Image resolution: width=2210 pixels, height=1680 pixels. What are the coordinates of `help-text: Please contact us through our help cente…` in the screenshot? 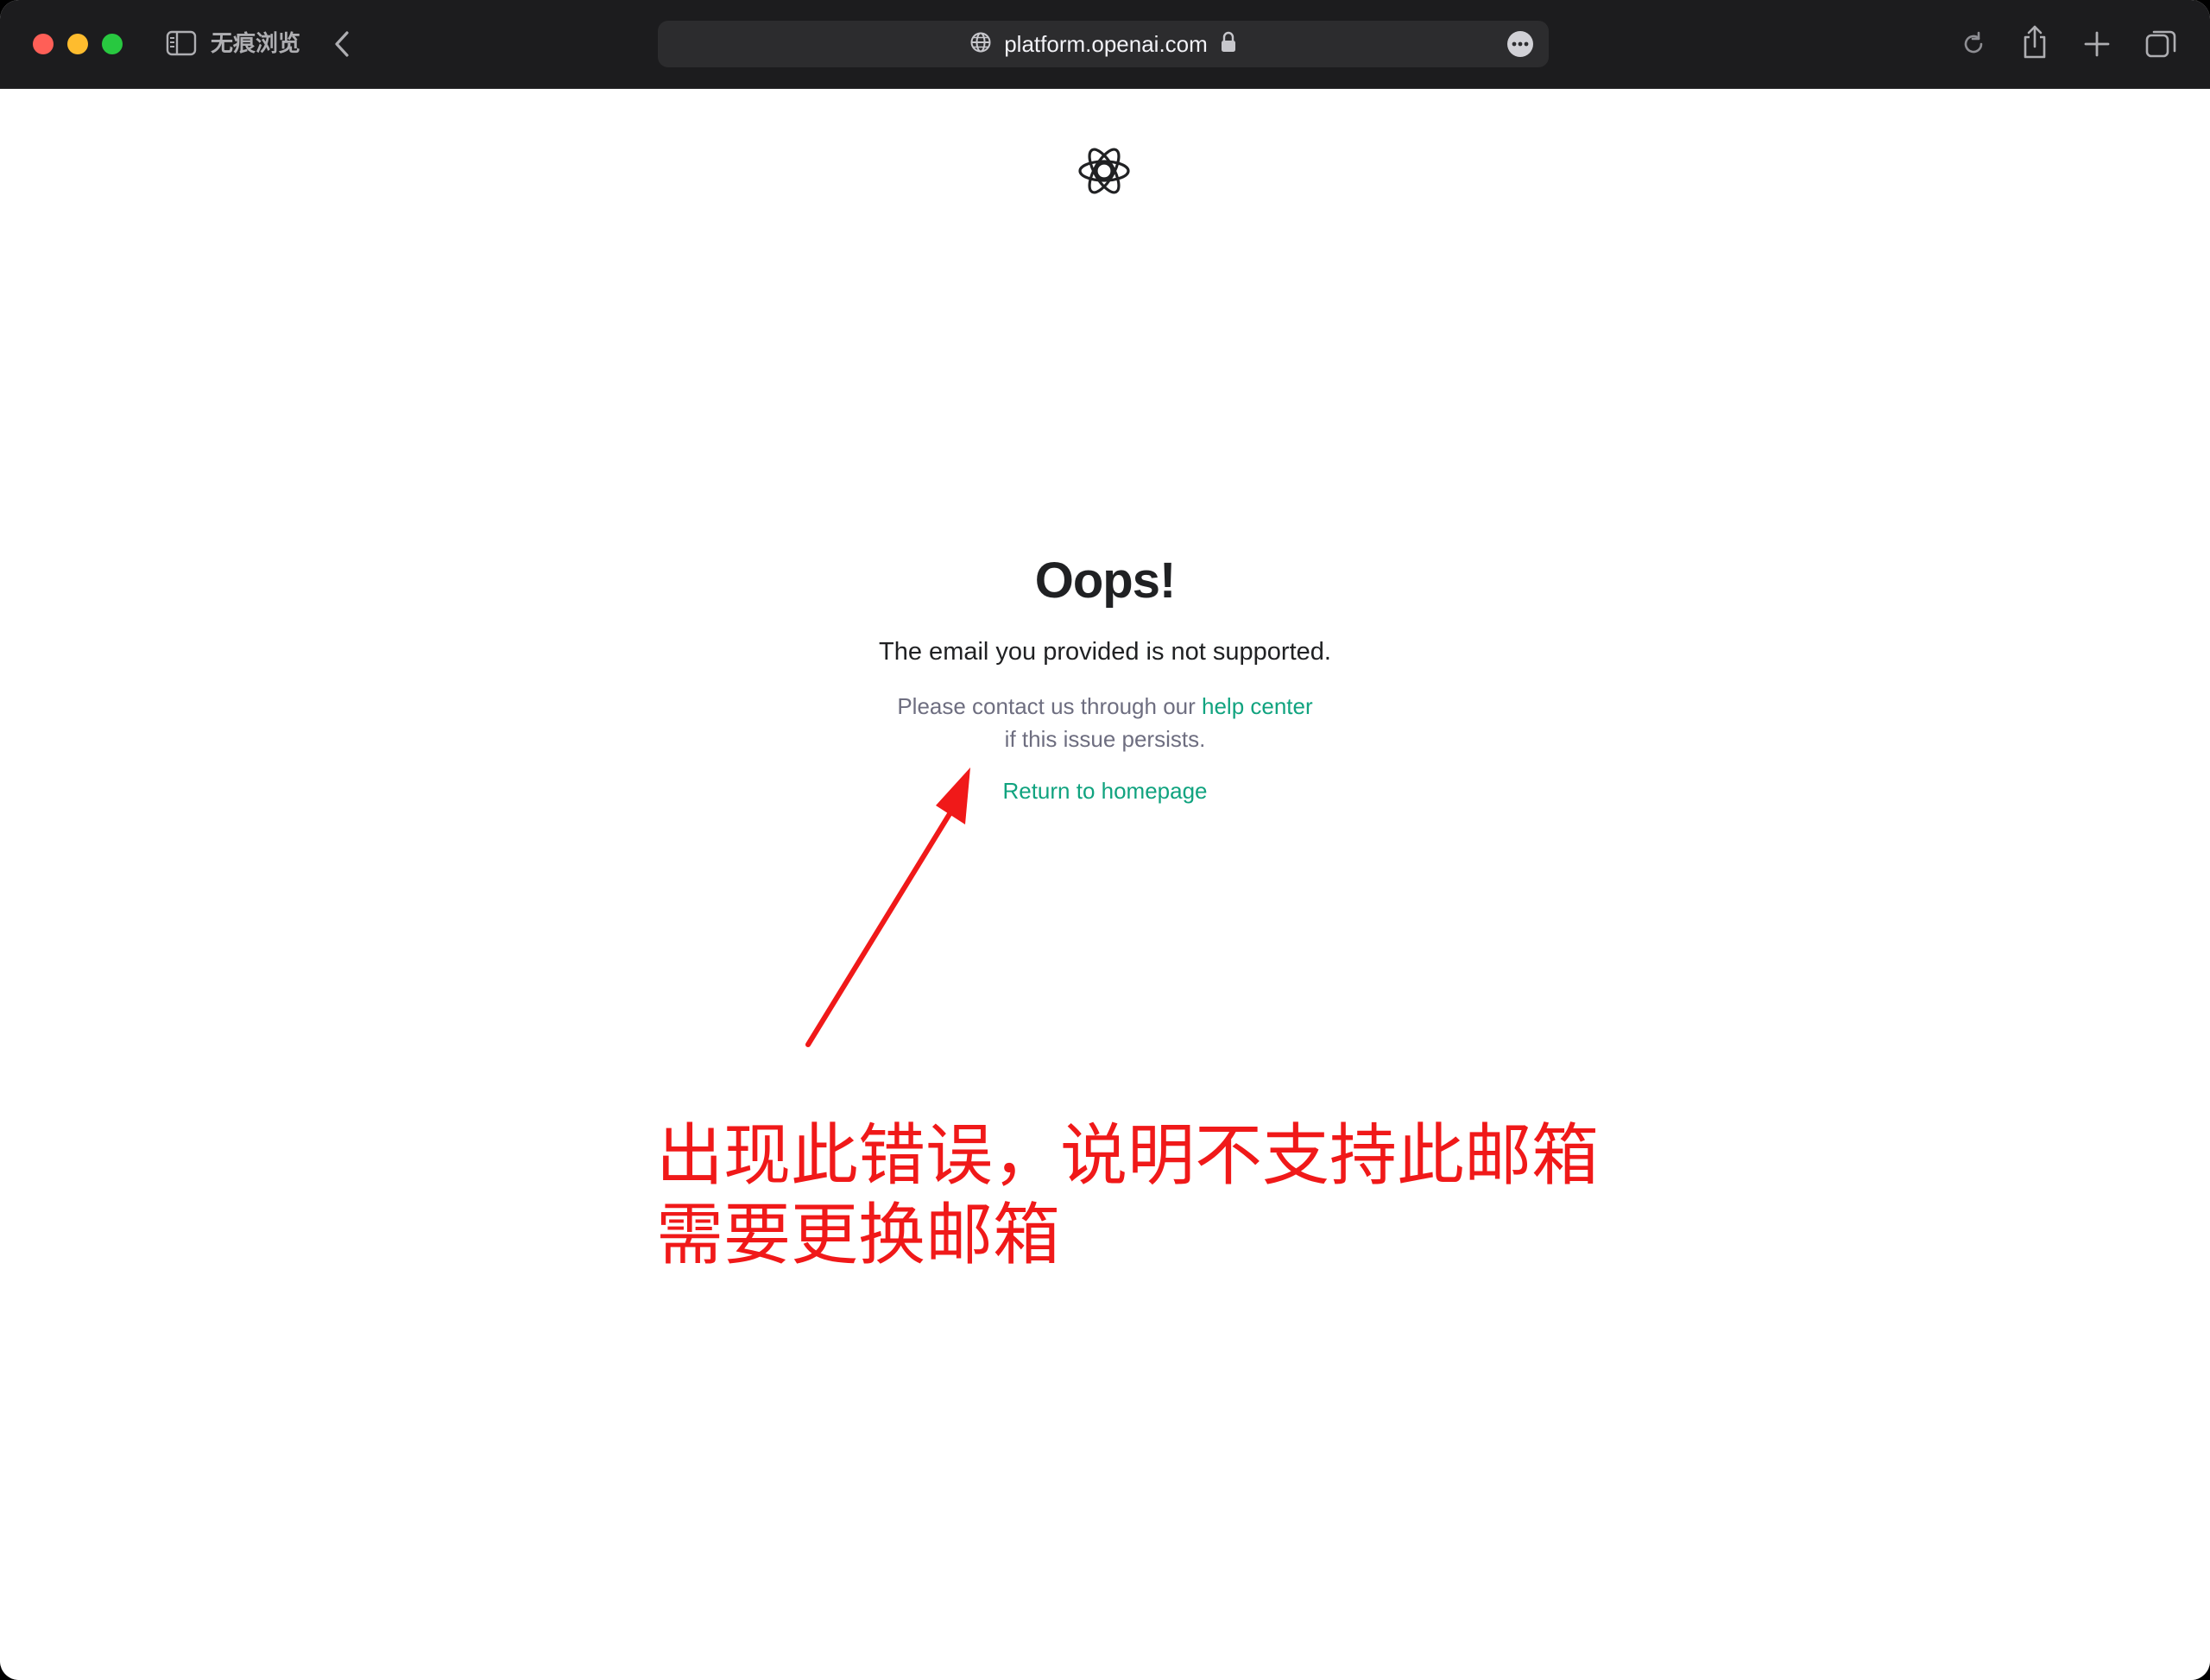 It's located at (1105, 722).